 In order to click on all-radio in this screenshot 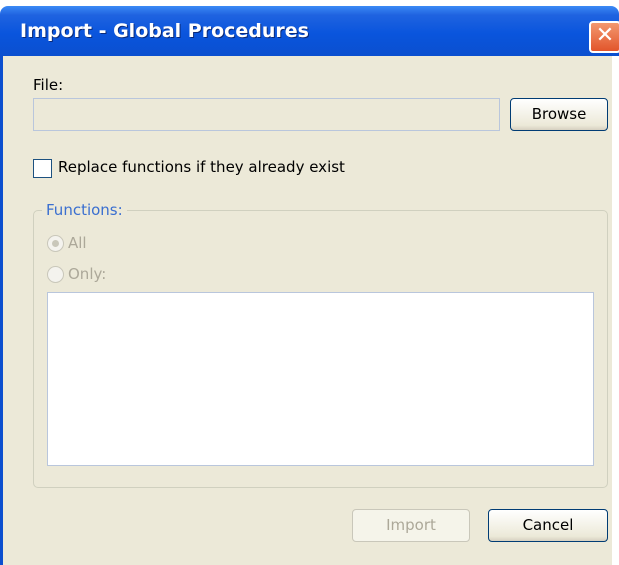, I will do `click(55, 243)`.